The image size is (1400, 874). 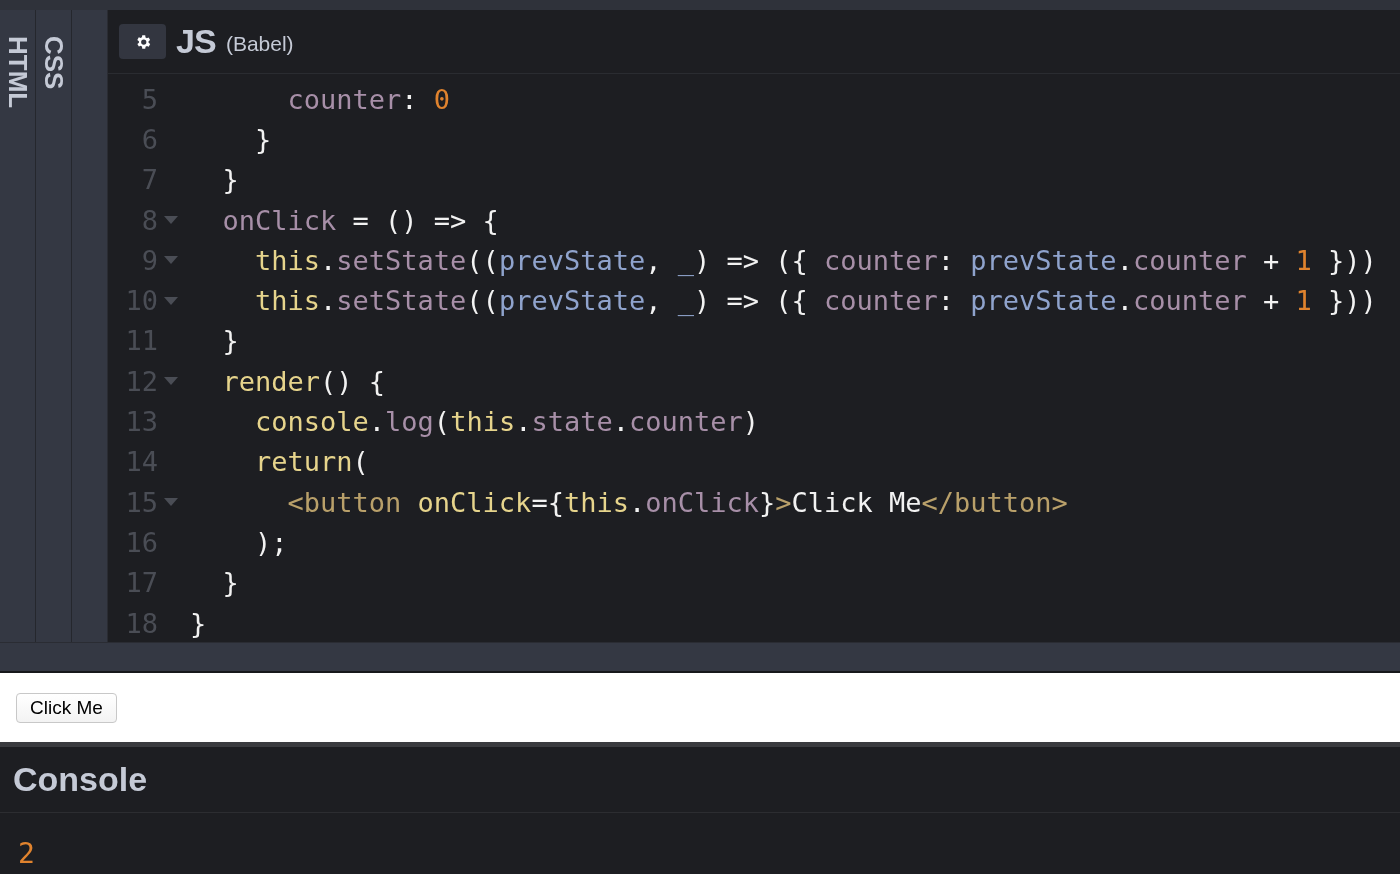 What do you see at coordinates (26, 854) in the screenshot?
I see `console-output: 2` at bounding box center [26, 854].